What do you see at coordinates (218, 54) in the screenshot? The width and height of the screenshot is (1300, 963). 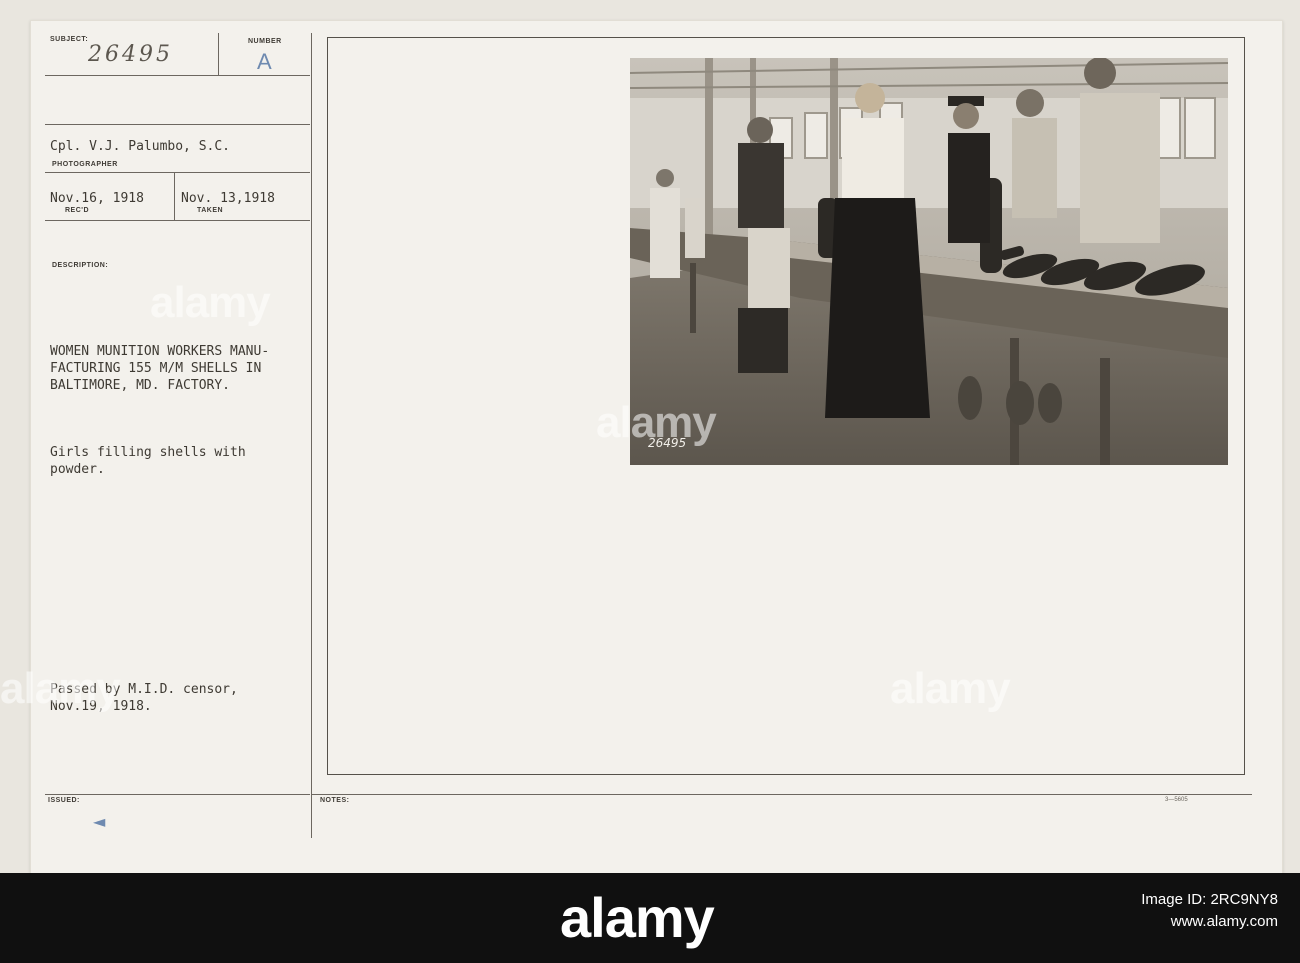 I see `rule-subject-divider` at bounding box center [218, 54].